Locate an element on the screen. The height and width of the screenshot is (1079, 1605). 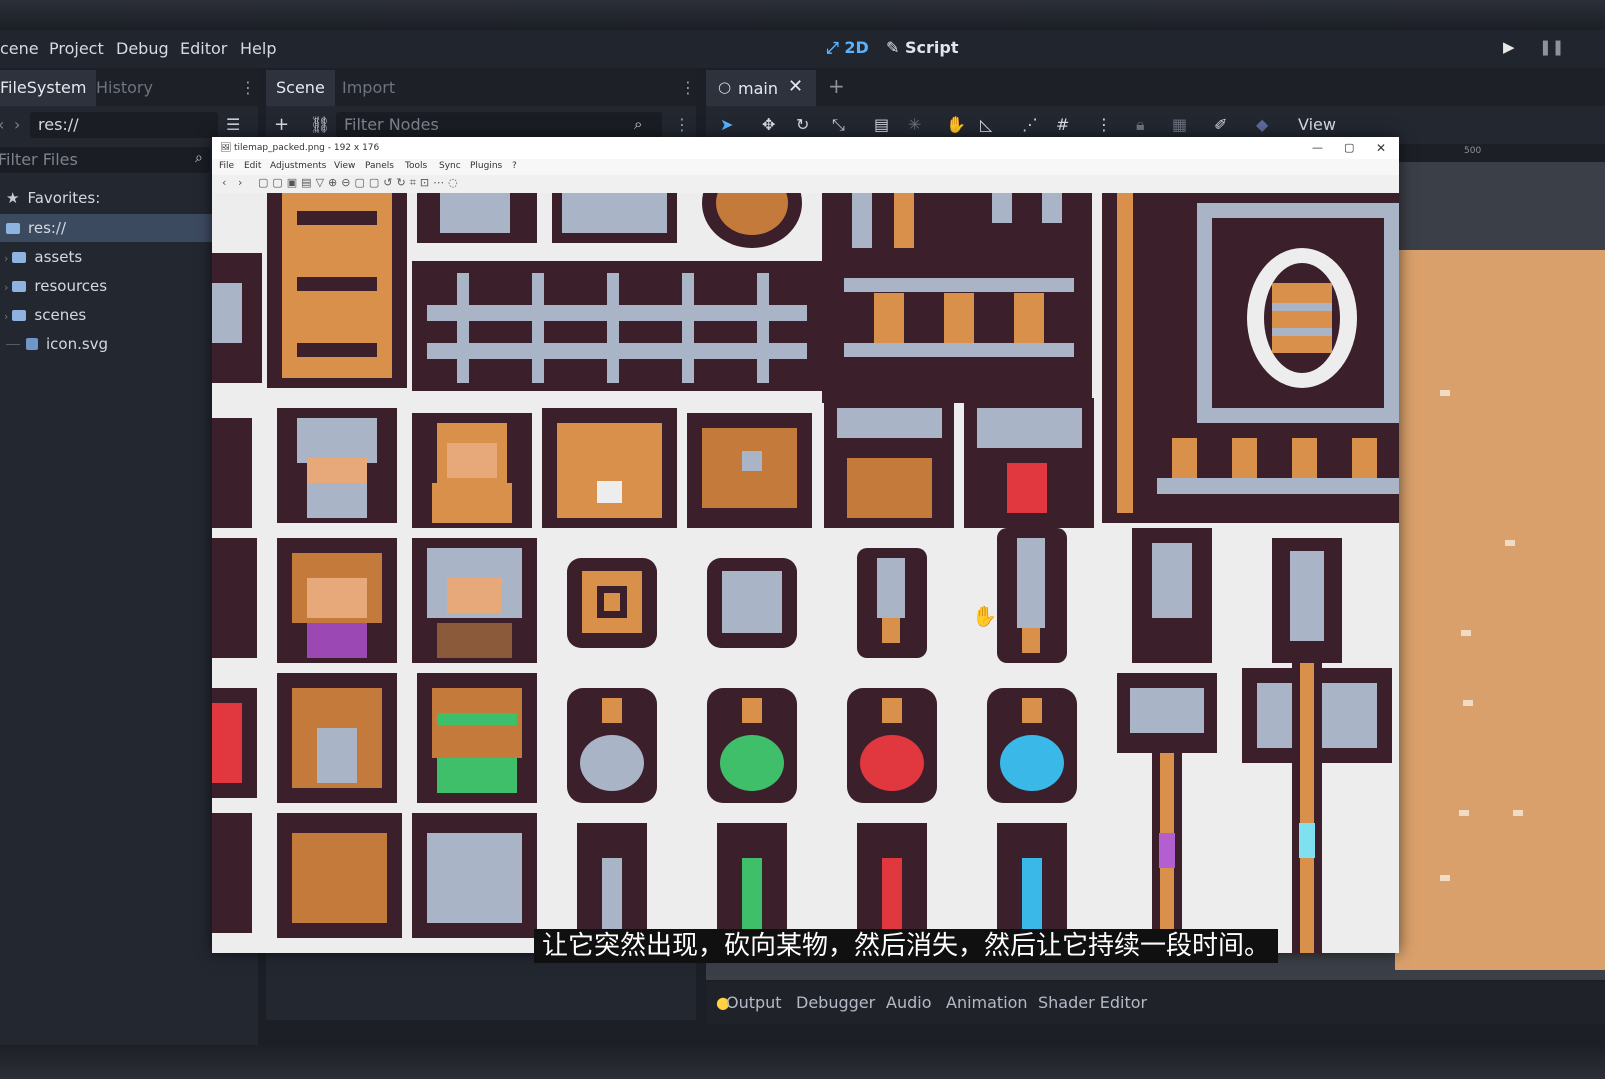
snap-options-icon: ⋮ is located at coordinates (1104, 124).